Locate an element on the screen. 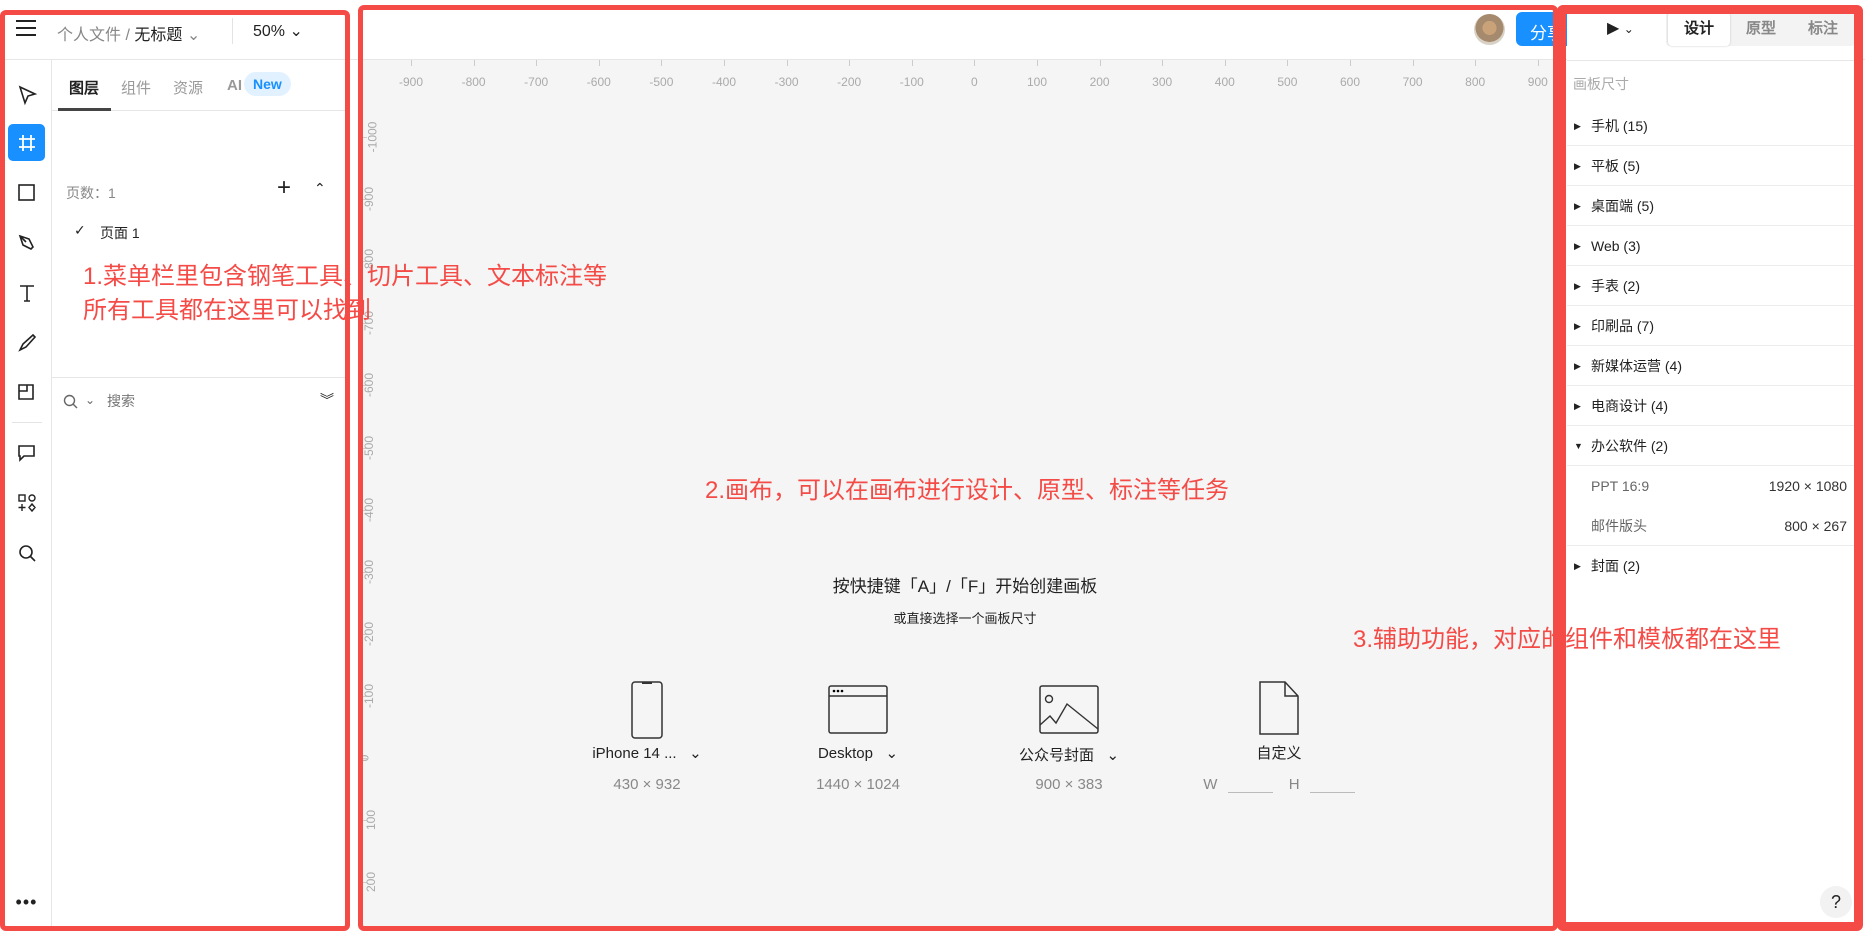 This screenshot has height=931, width=1865. ruler-label-x: 800 is located at coordinates (1475, 82).